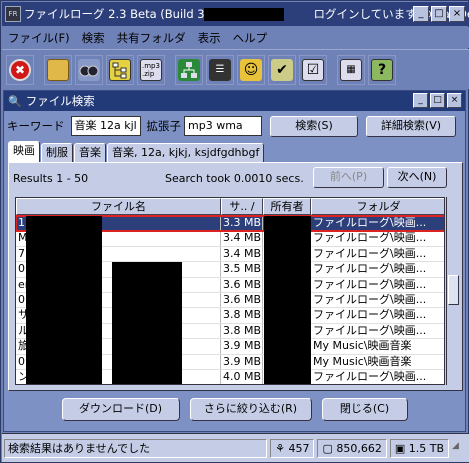  I want to click on folder-button, so click(58, 69).